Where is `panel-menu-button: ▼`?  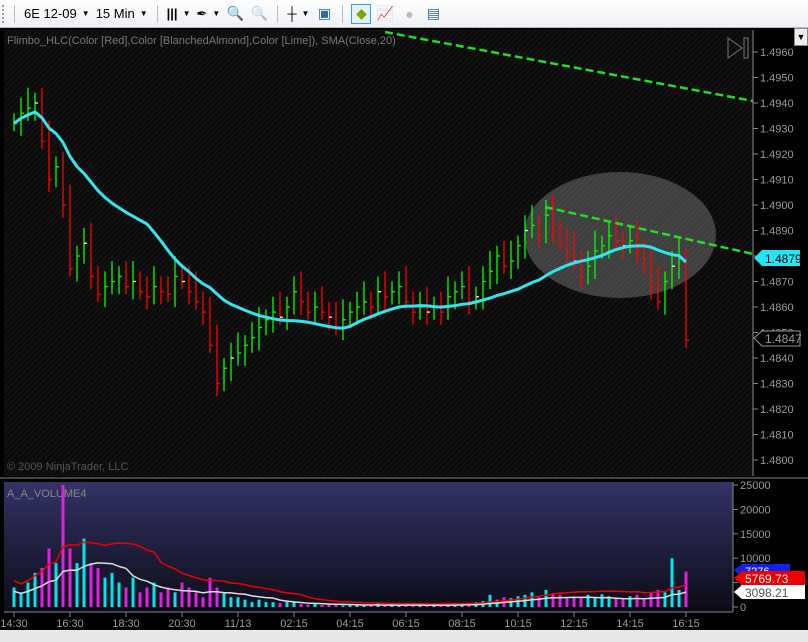
panel-menu-button: ▼ is located at coordinates (801, 37).